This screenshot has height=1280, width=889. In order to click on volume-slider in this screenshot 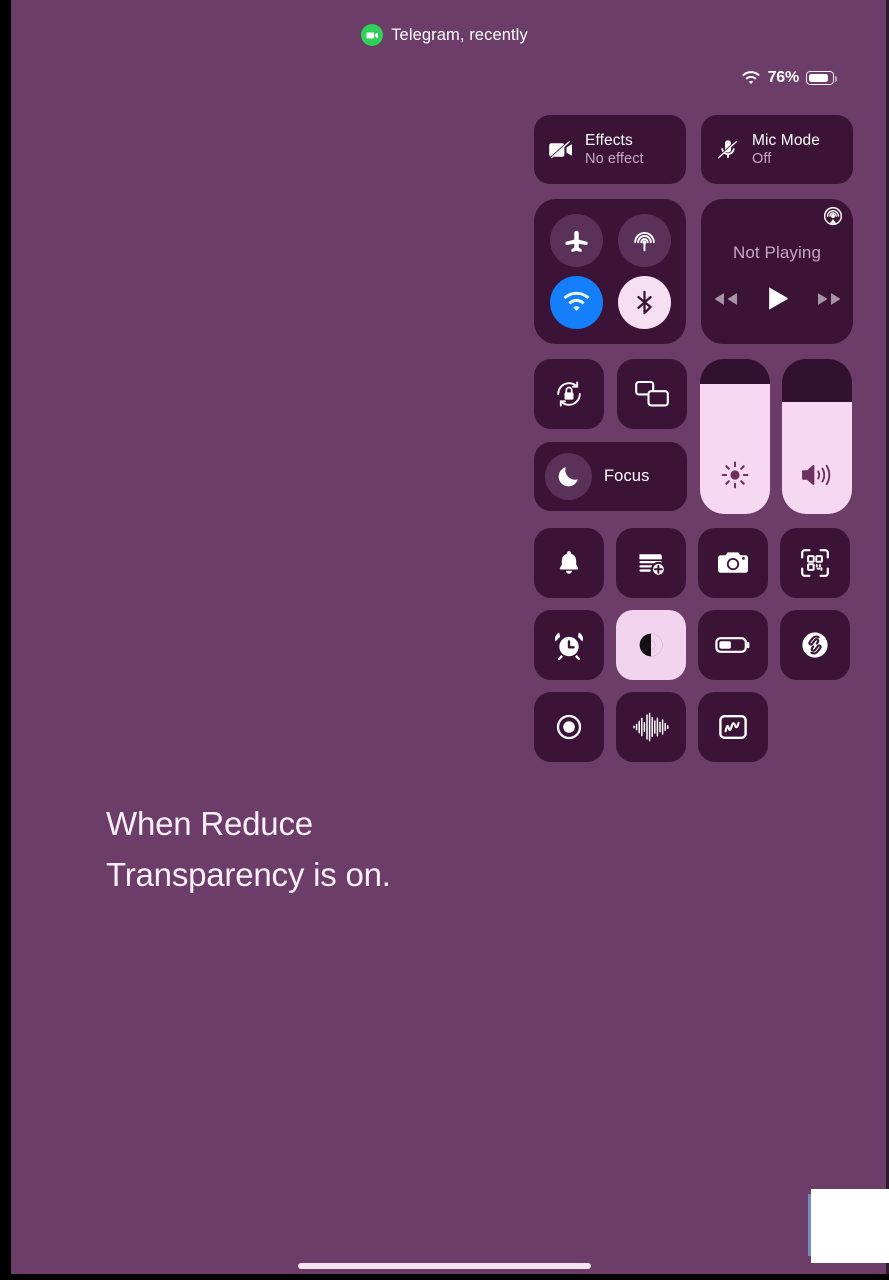, I will do `click(817, 436)`.